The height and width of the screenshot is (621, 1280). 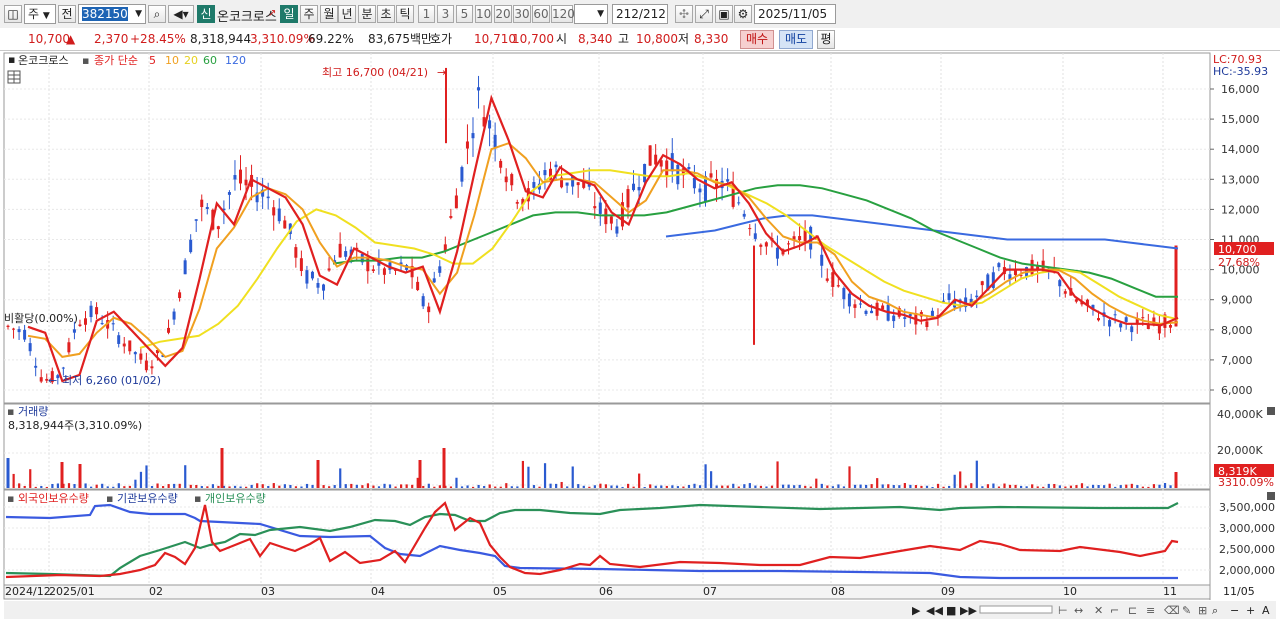 I want to click on eraser-icon: ⌫, so click(x=1172, y=610).